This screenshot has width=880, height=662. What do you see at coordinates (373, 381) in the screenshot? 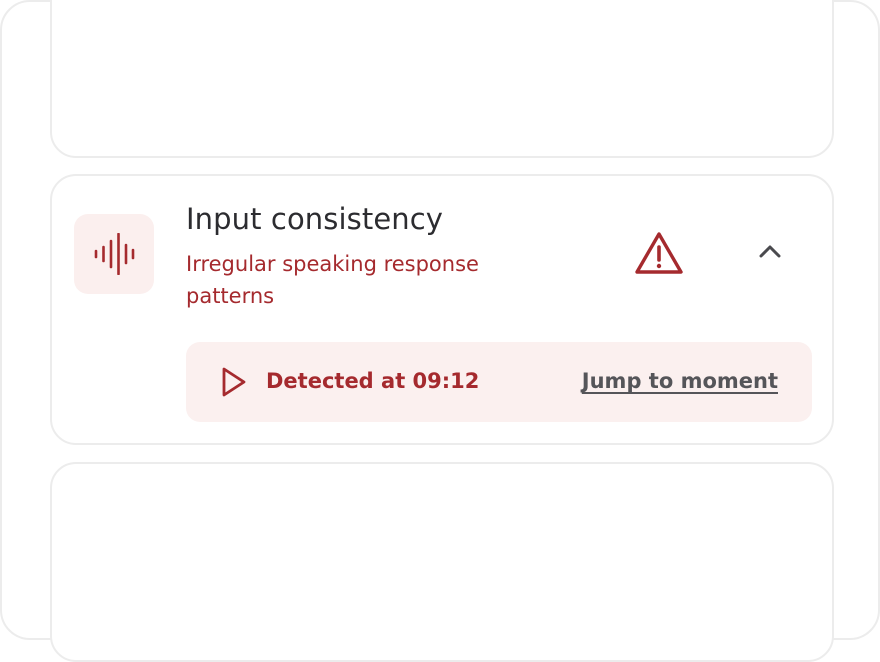
I see `detected-at-label: Detected at 09:12` at bounding box center [373, 381].